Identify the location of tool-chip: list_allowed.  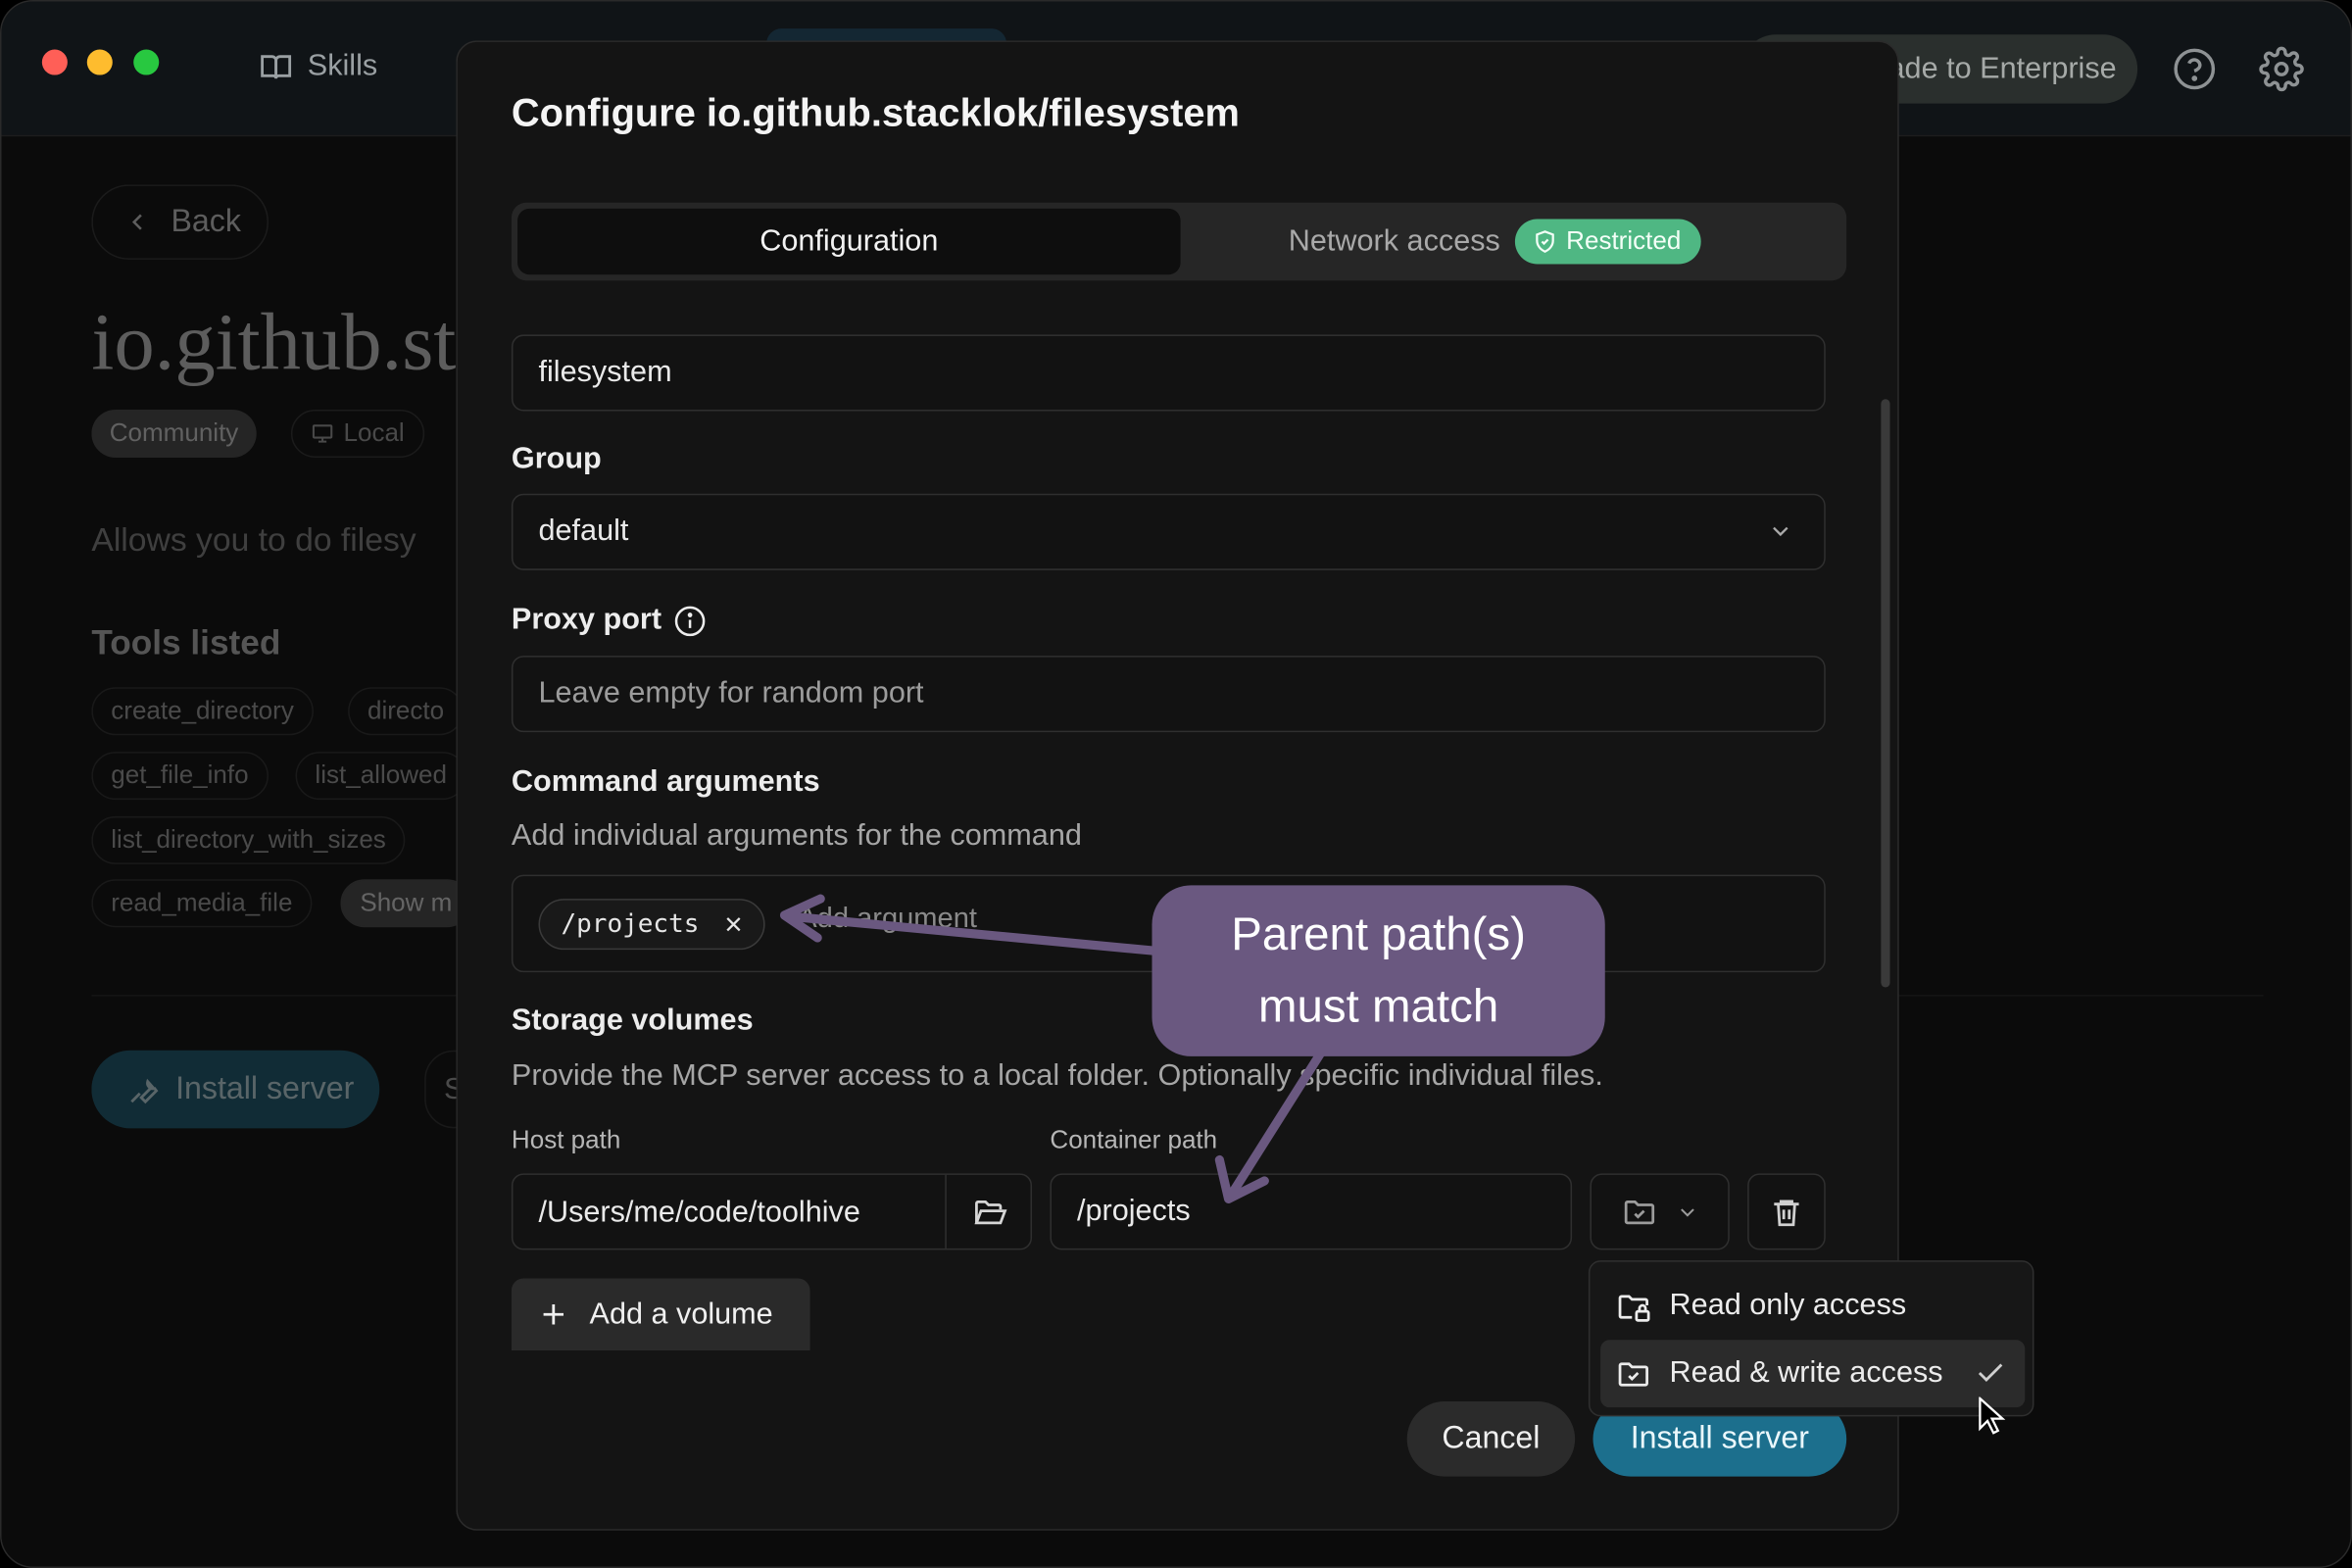
(380, 776).